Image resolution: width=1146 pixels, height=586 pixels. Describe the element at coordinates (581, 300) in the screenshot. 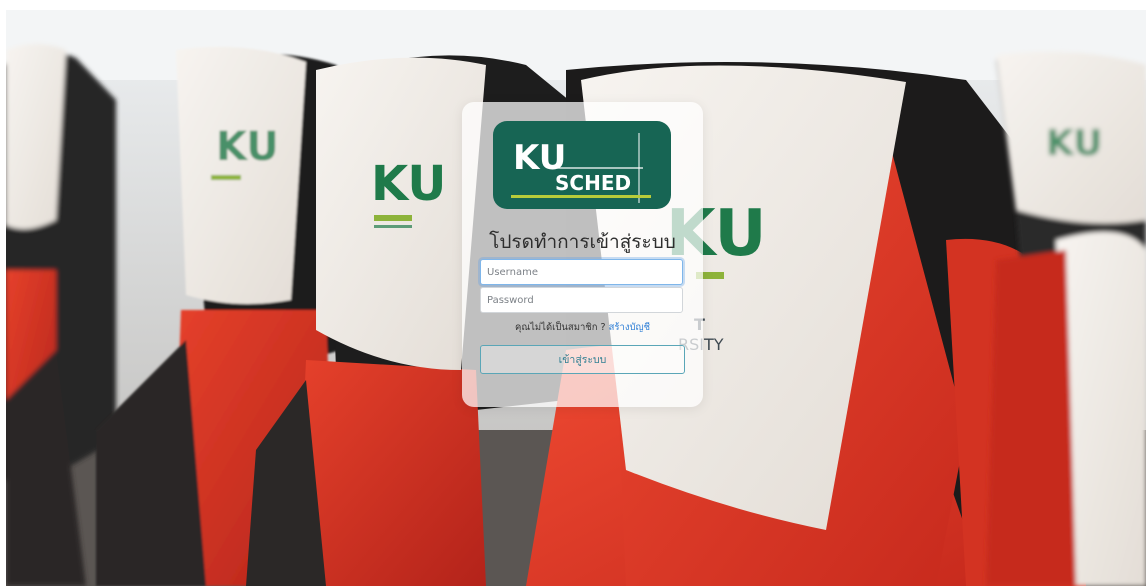

I see `password-input` at that location.